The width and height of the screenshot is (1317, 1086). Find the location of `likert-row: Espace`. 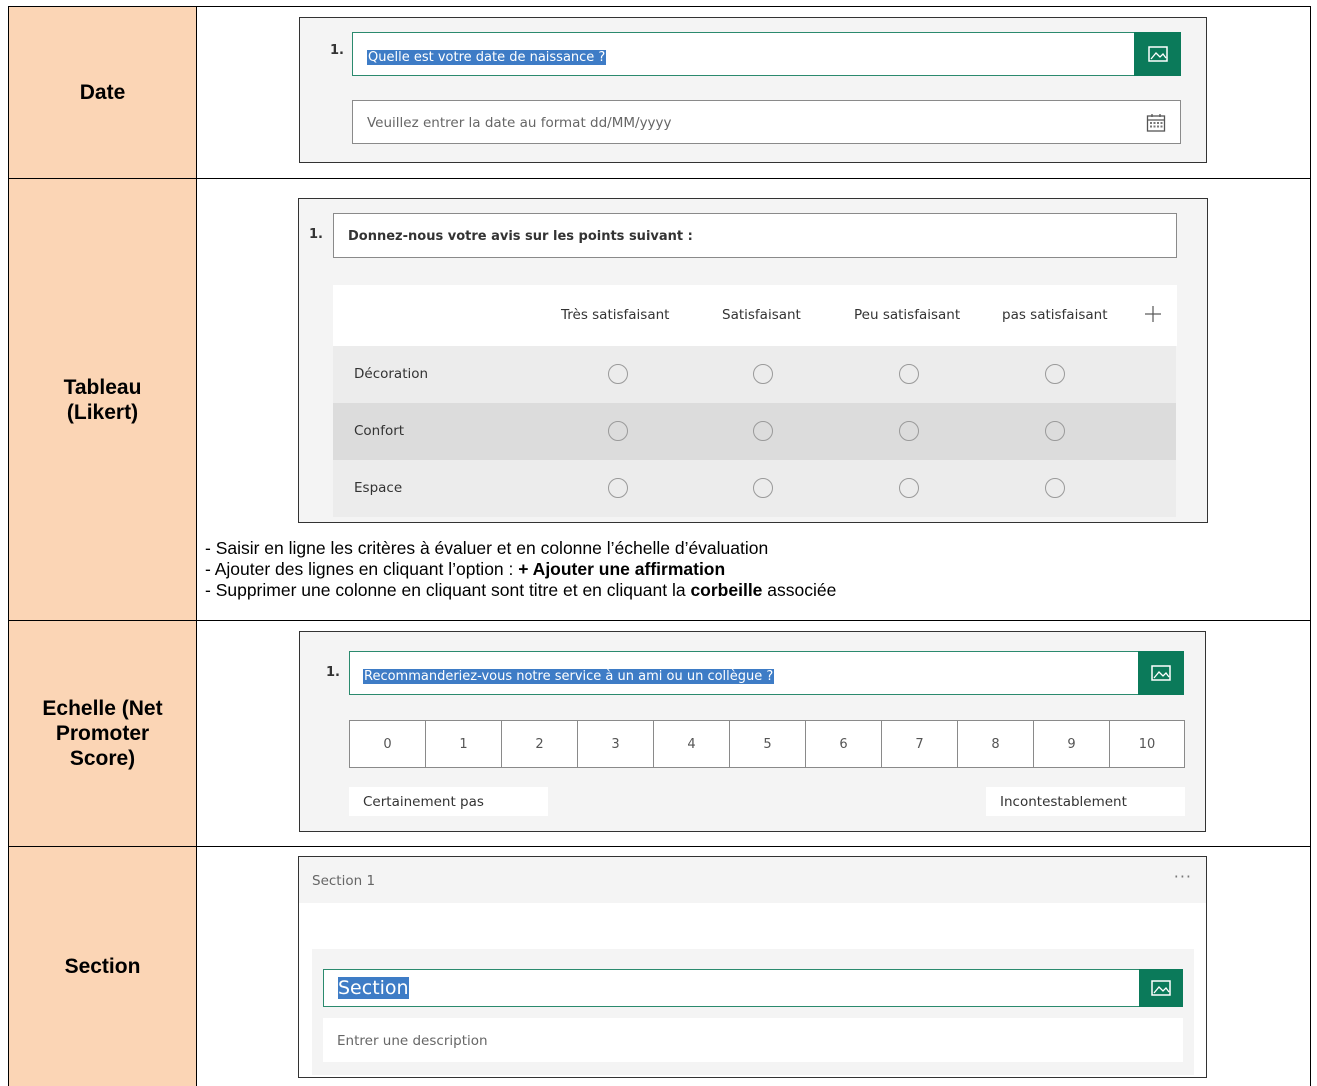

likert-row: Espace is located at coordinates (754, 488).